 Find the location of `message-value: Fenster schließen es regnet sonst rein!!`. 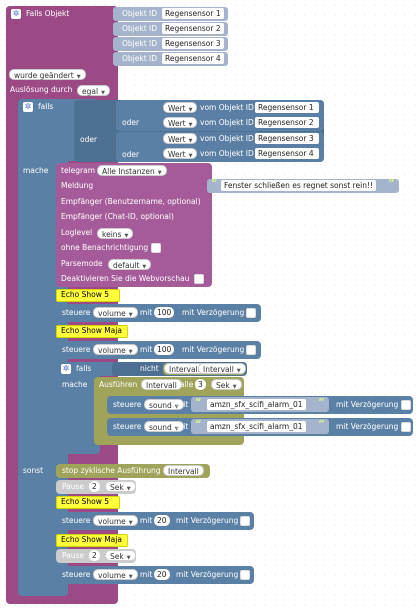

message-value: Fenster schließen es regnet sonst rein!! is located at coordinates (299, 185).